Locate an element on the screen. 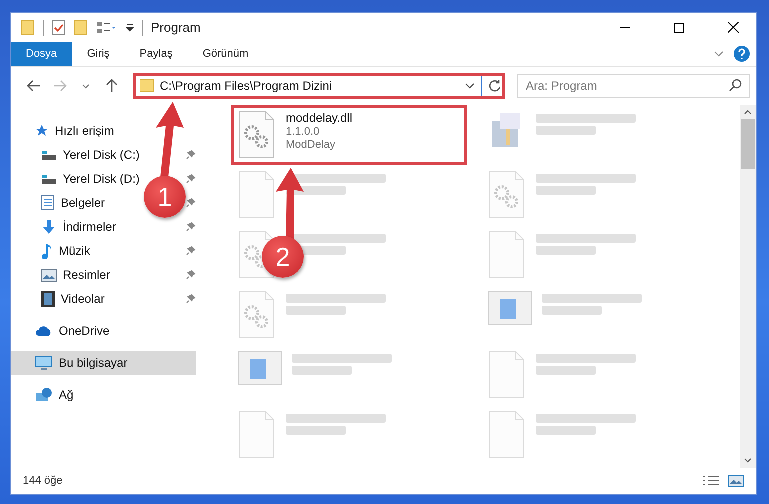 This screenshot has height=504, width=769. maximize-icon is located at coordinates (679, 27).